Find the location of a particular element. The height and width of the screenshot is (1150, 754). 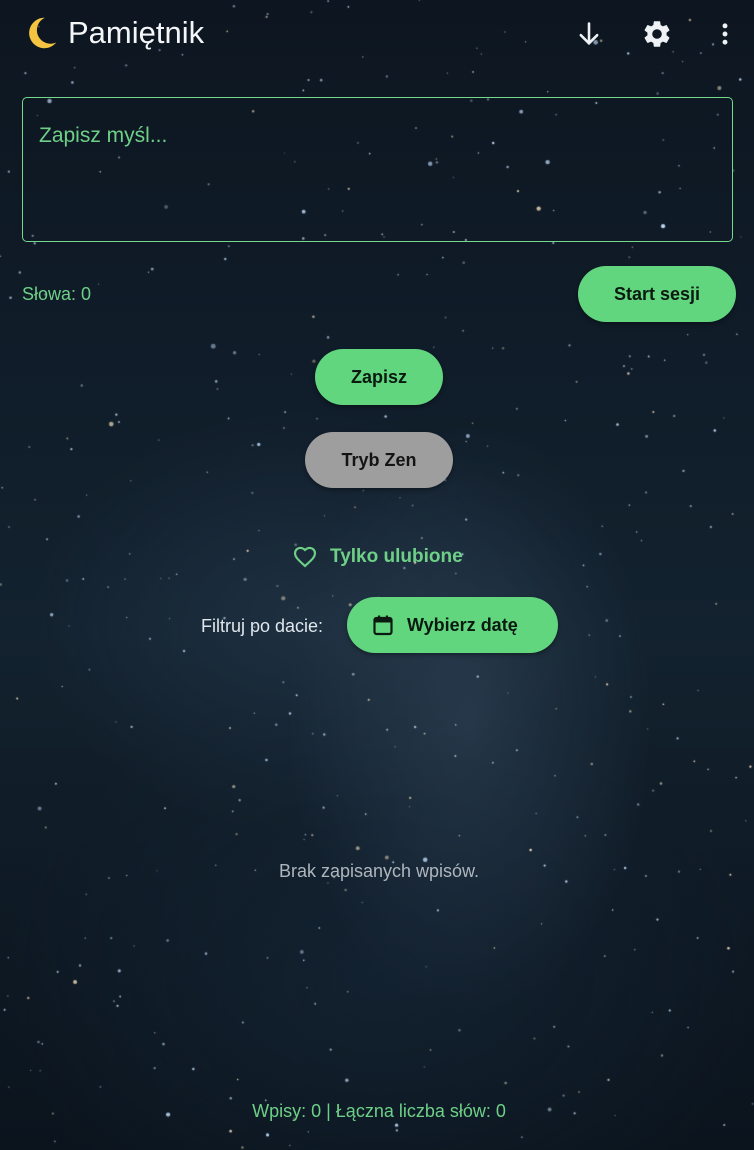

download-arrow-icon is located at coordinates (589, 33).